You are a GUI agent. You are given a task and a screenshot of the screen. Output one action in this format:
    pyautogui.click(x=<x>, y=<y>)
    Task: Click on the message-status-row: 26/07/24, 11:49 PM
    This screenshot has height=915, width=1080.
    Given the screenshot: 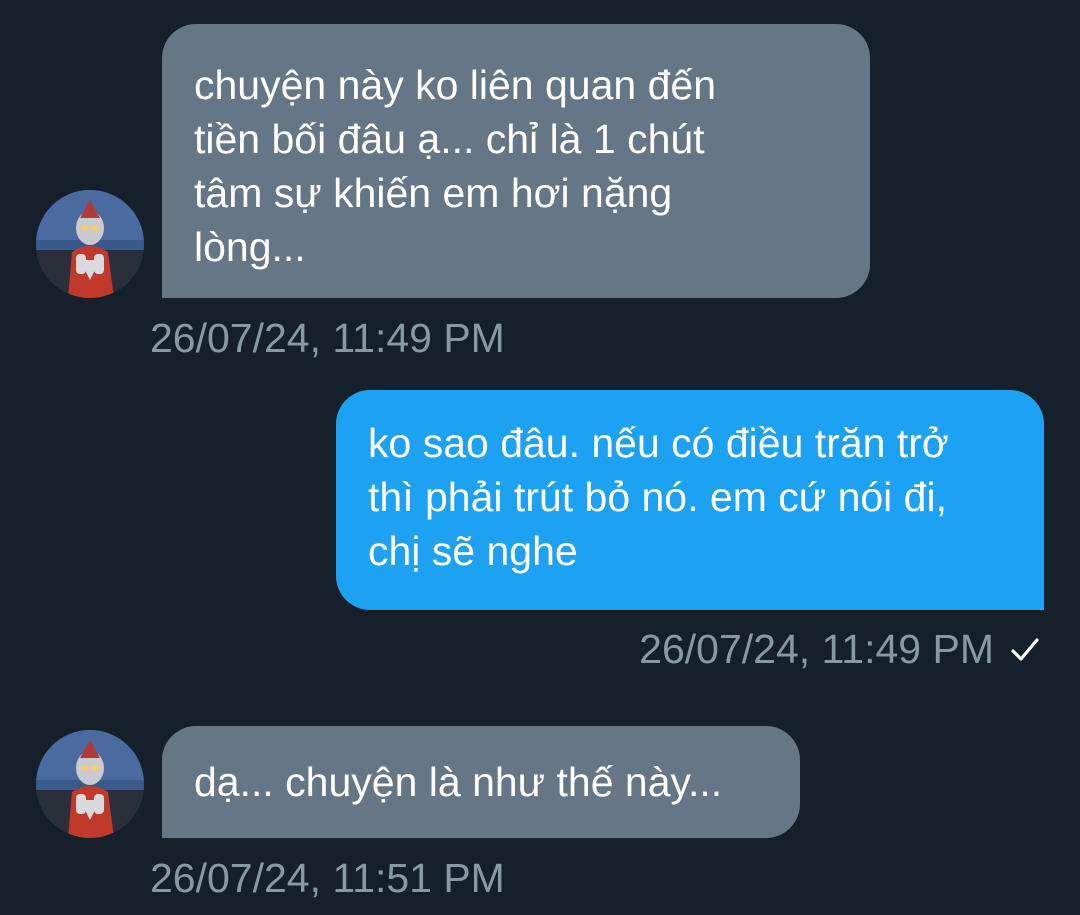 What is the action you would take?
    pyautogui.click(x=839, y=649)
    